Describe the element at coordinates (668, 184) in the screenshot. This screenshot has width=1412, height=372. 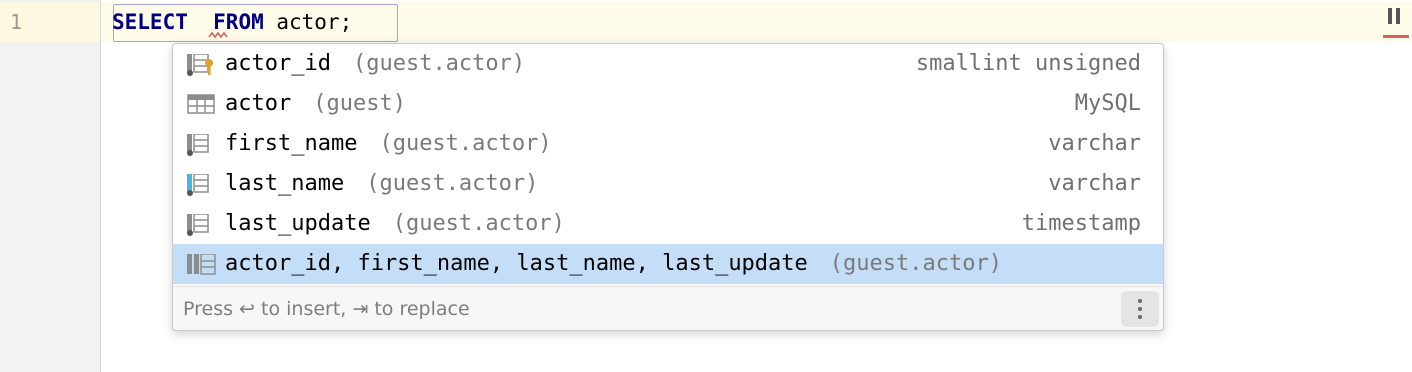
I see `completion-item: last_name (guest.actor) varchar` at that location.